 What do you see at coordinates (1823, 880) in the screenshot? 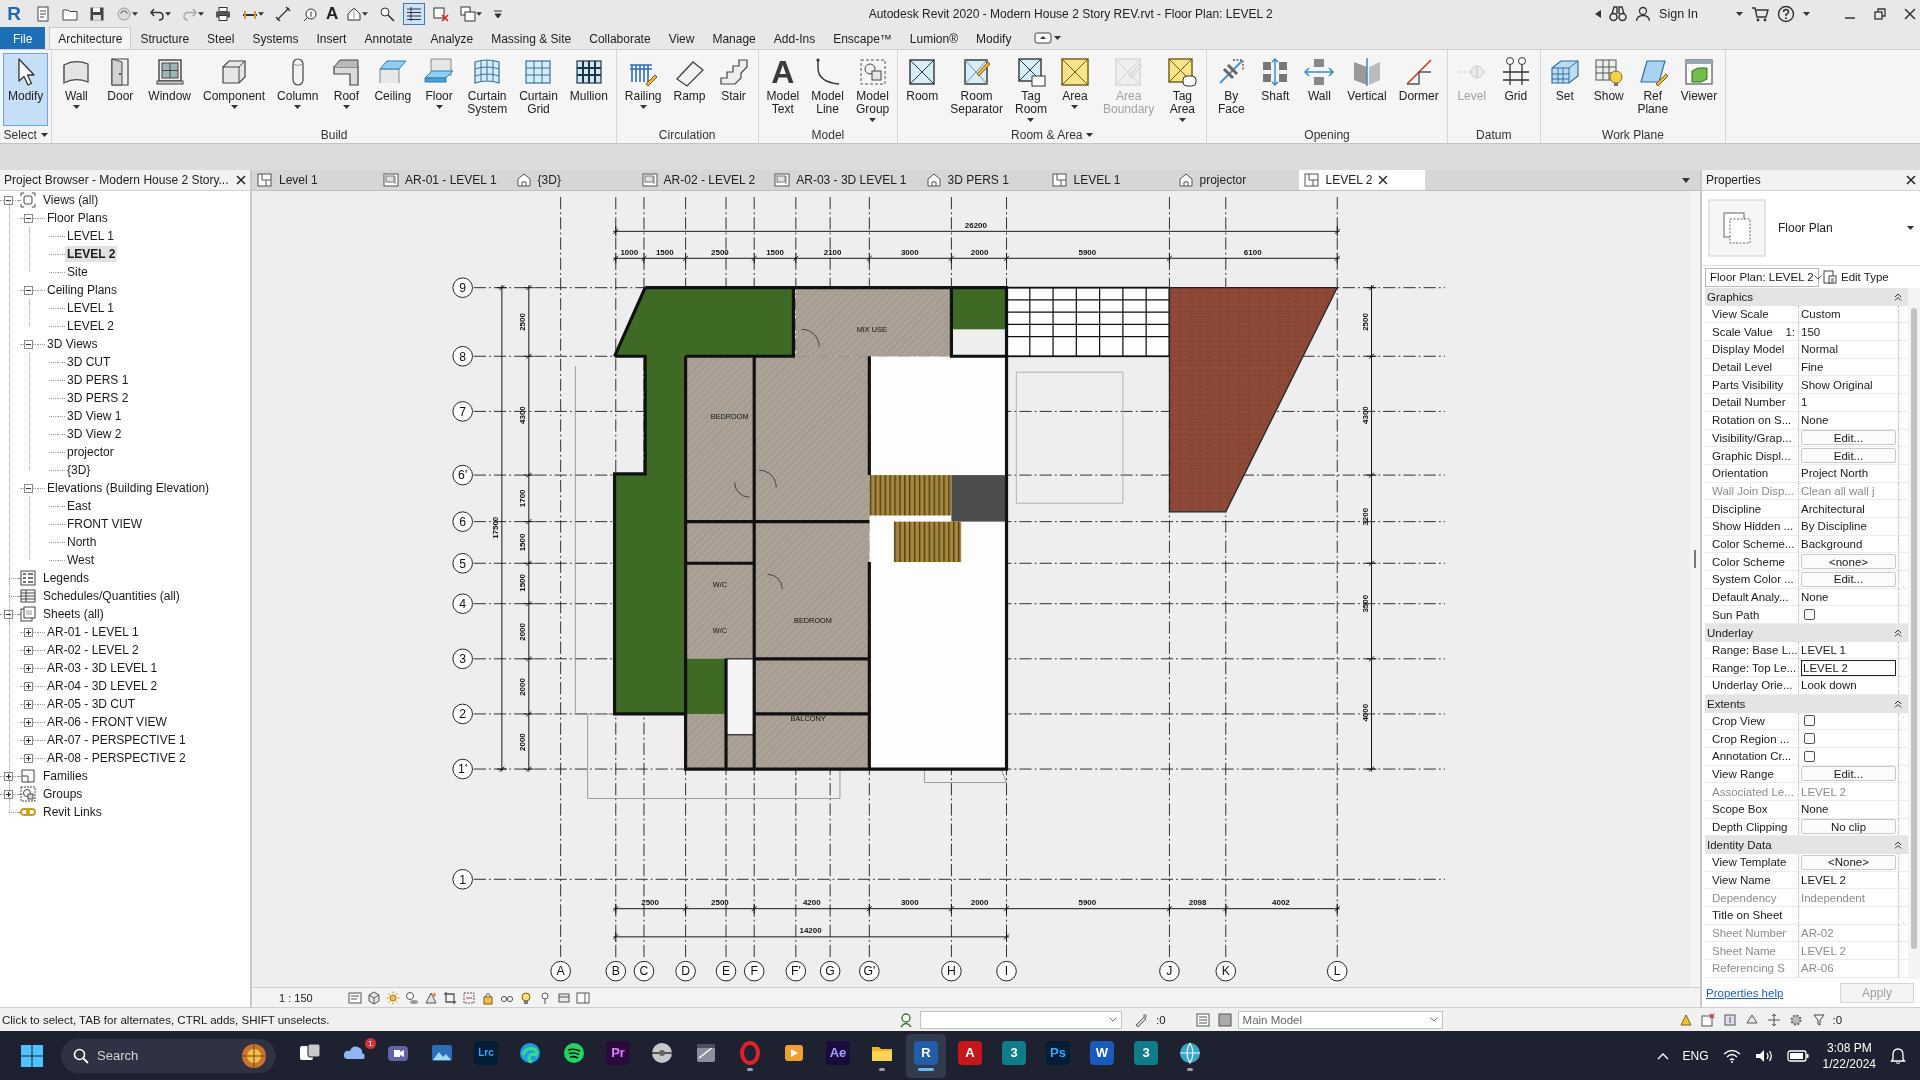
I see `property-value: LEVEL 2` at bounding box center [1823, 880].